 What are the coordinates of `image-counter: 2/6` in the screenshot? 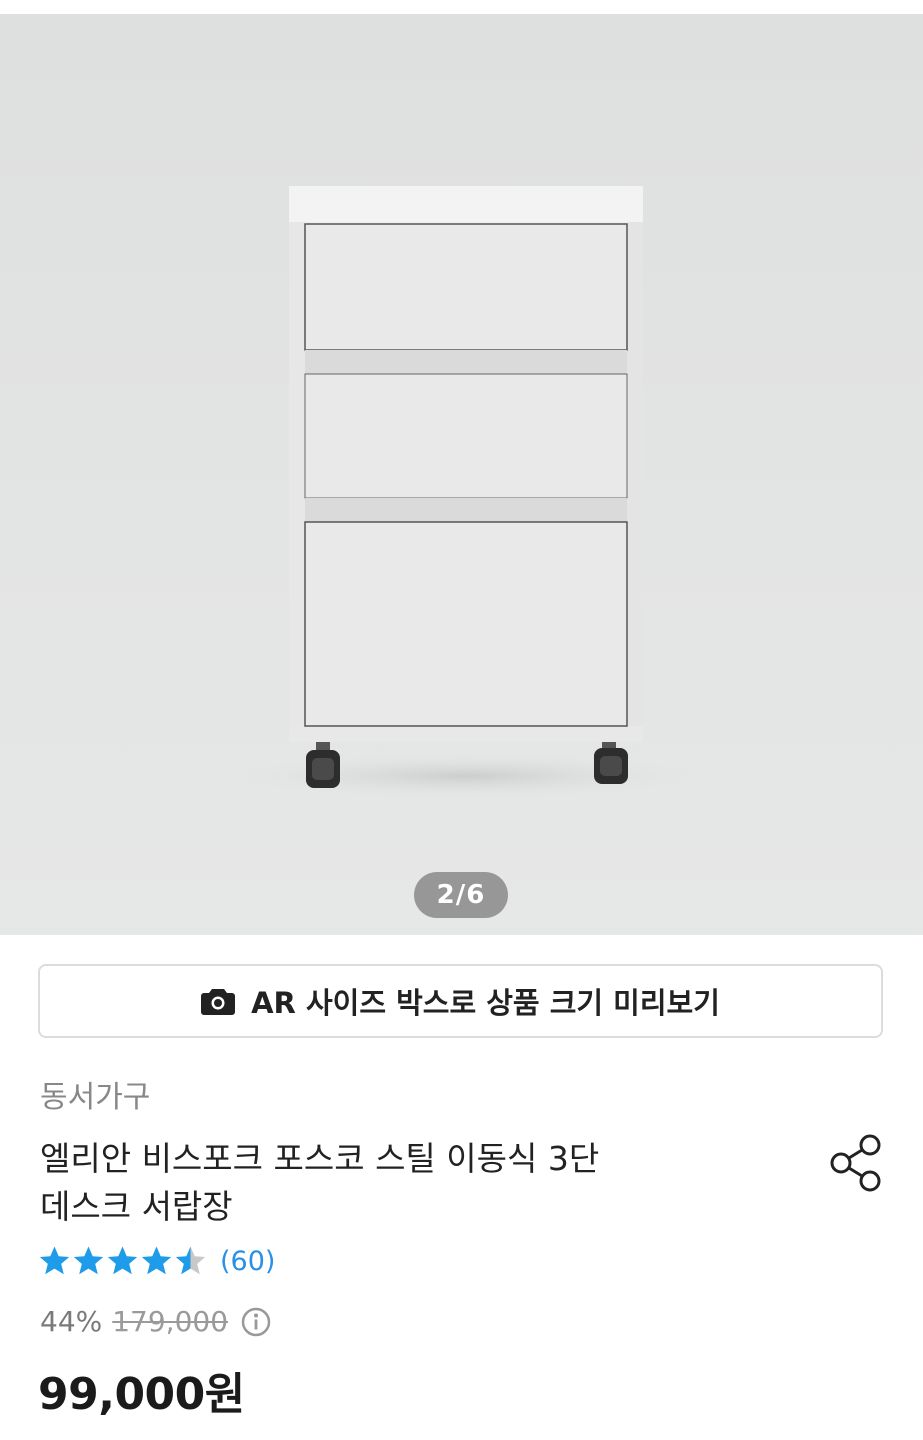 It's located at (461, 895).